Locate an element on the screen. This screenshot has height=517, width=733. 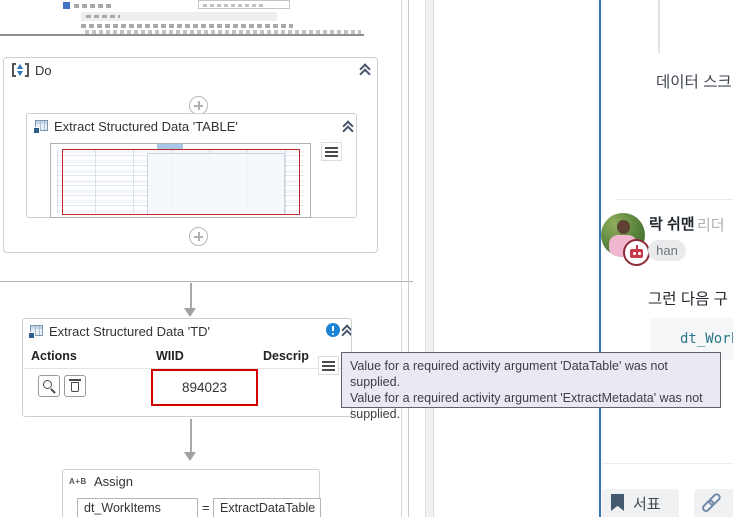
assign-to-field: dt_WorkItems is located at coordinates (137, 507).